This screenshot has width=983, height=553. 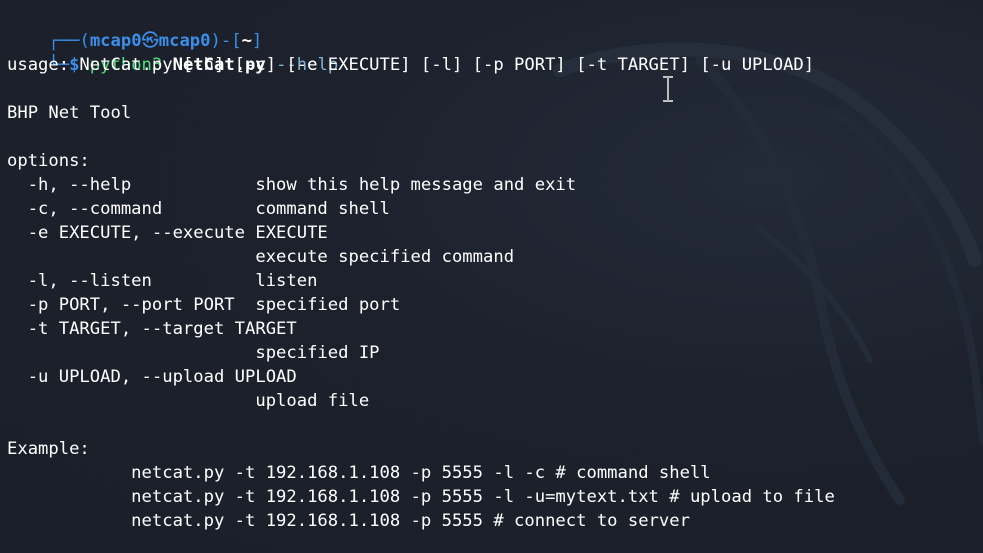 I want to click on prompt-line-1: ┌──(mcap0㉿mcap0)-[~], so click(x=134, y=28).